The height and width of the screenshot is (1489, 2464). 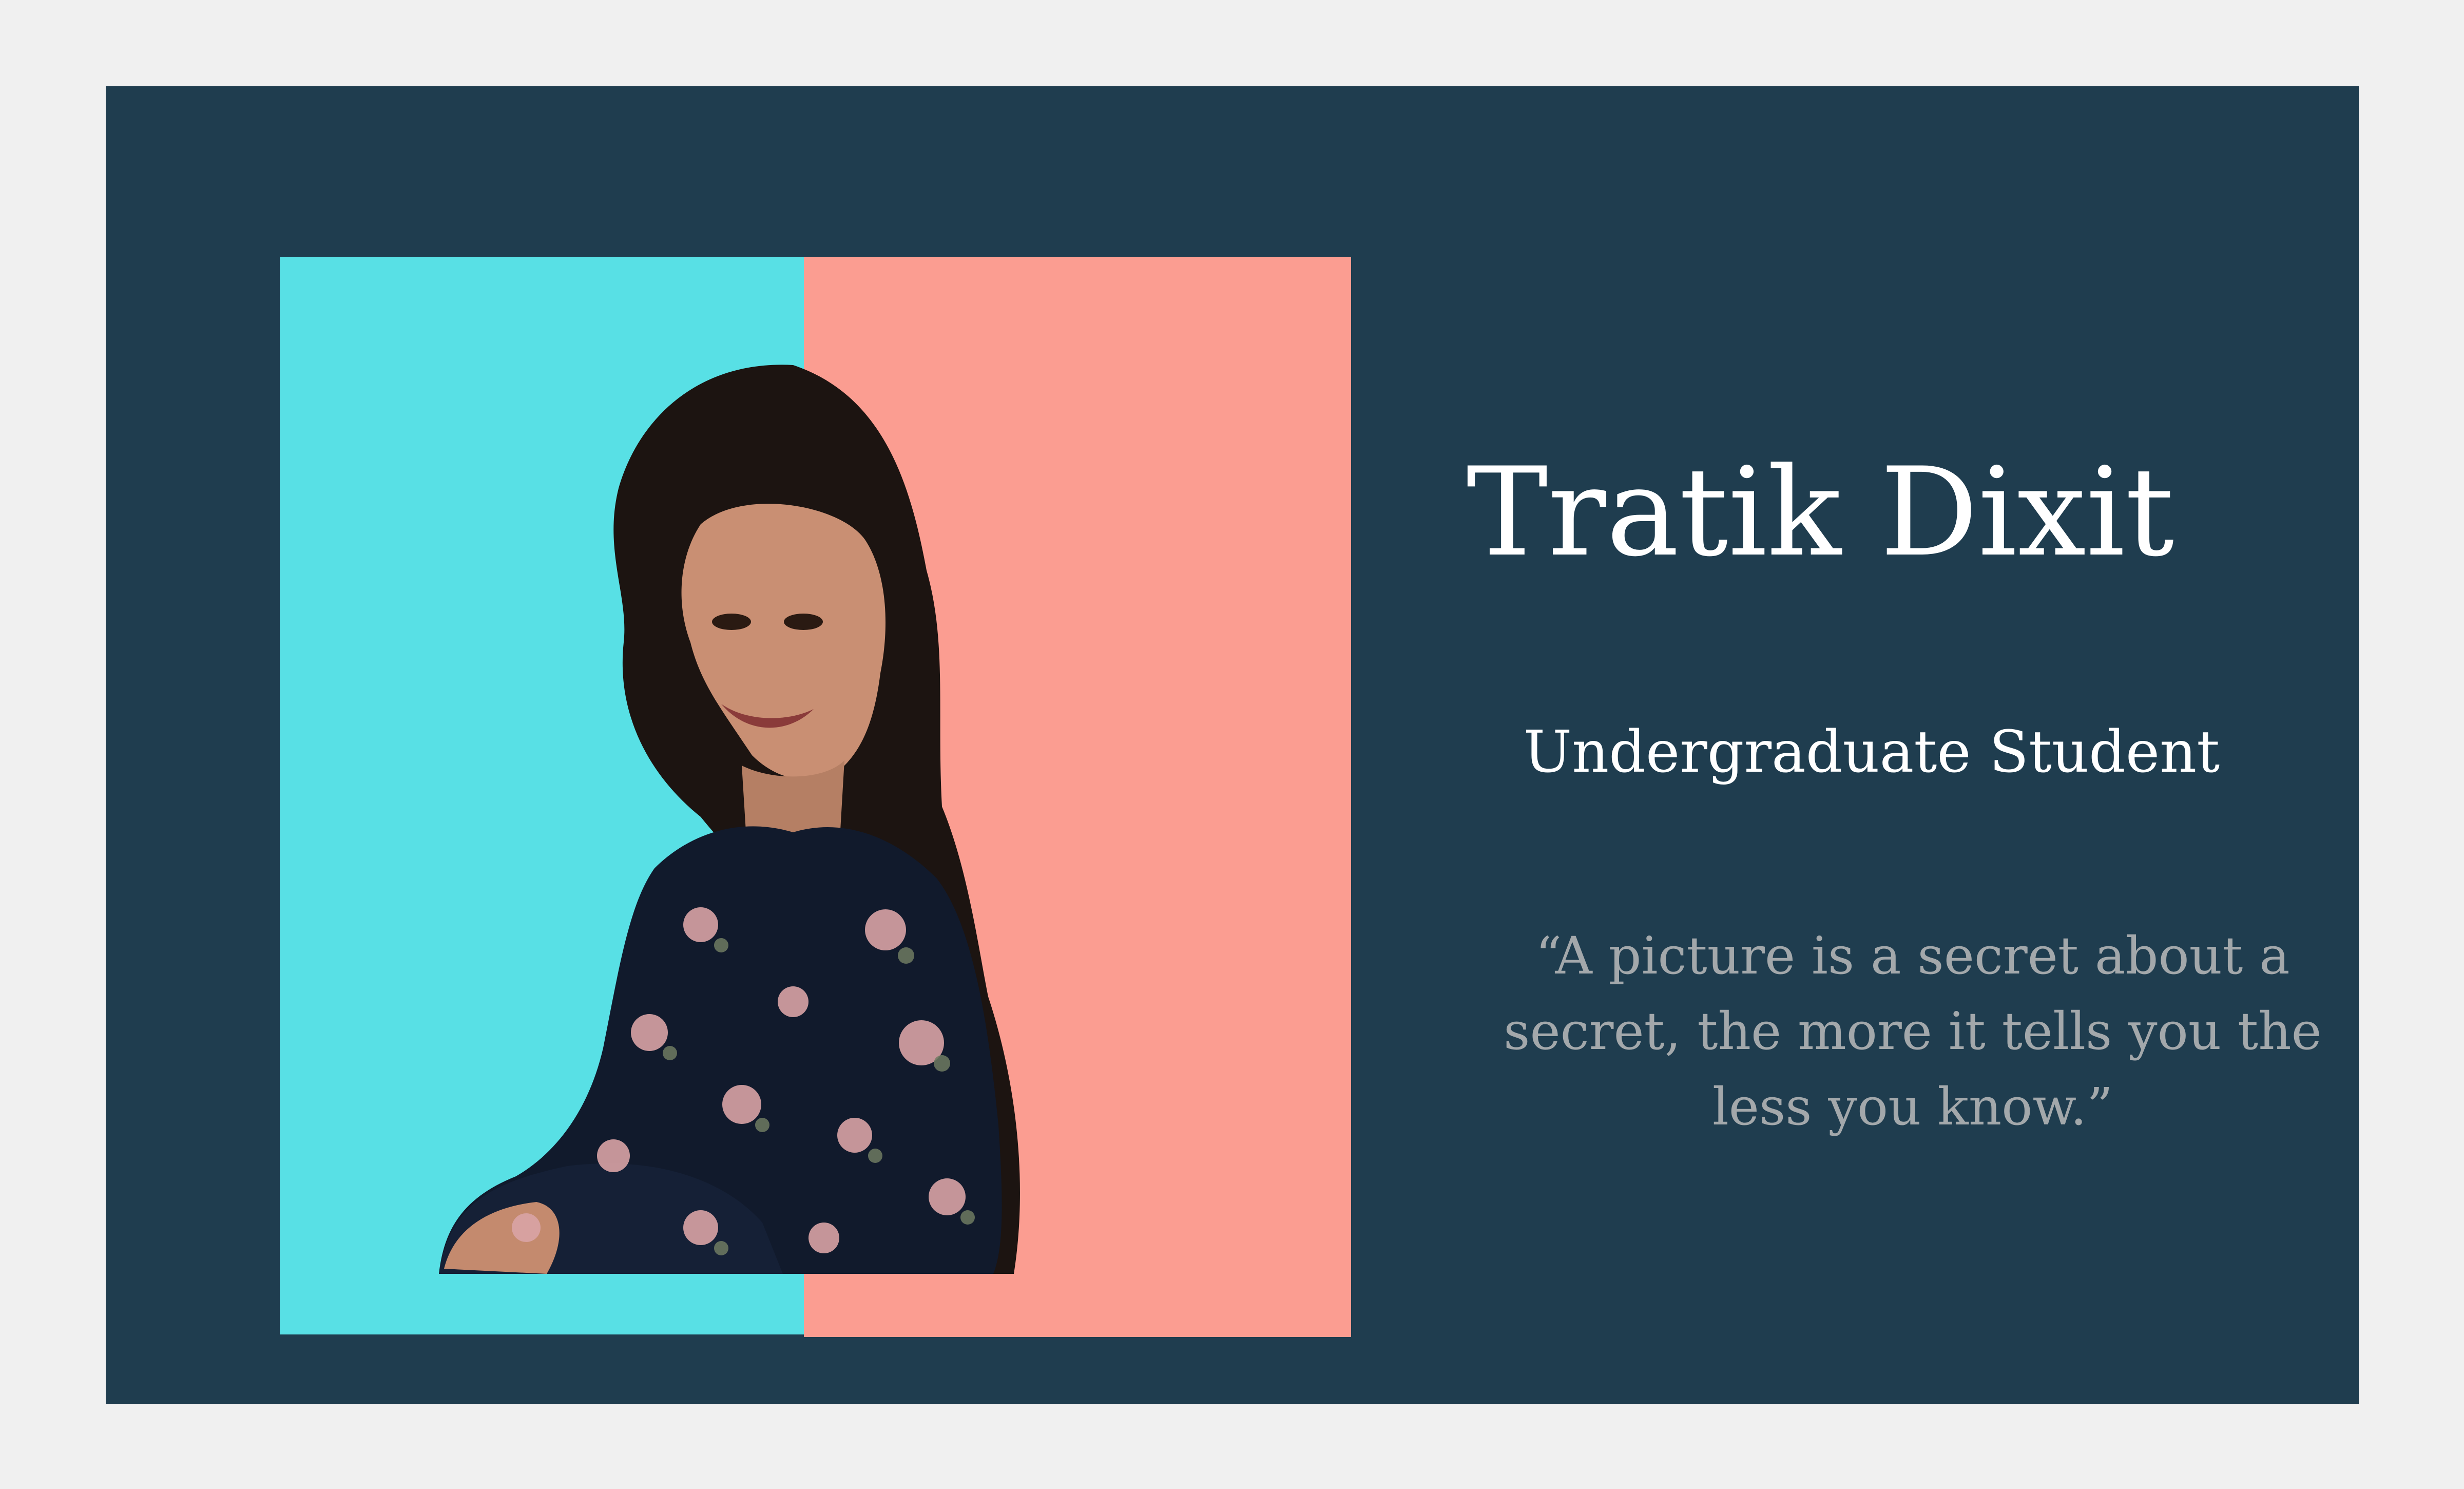 What do you see at coordinates (502, 1238) in the screenshot?
I see `portrait-hand` at bounding box center [502, 1238].